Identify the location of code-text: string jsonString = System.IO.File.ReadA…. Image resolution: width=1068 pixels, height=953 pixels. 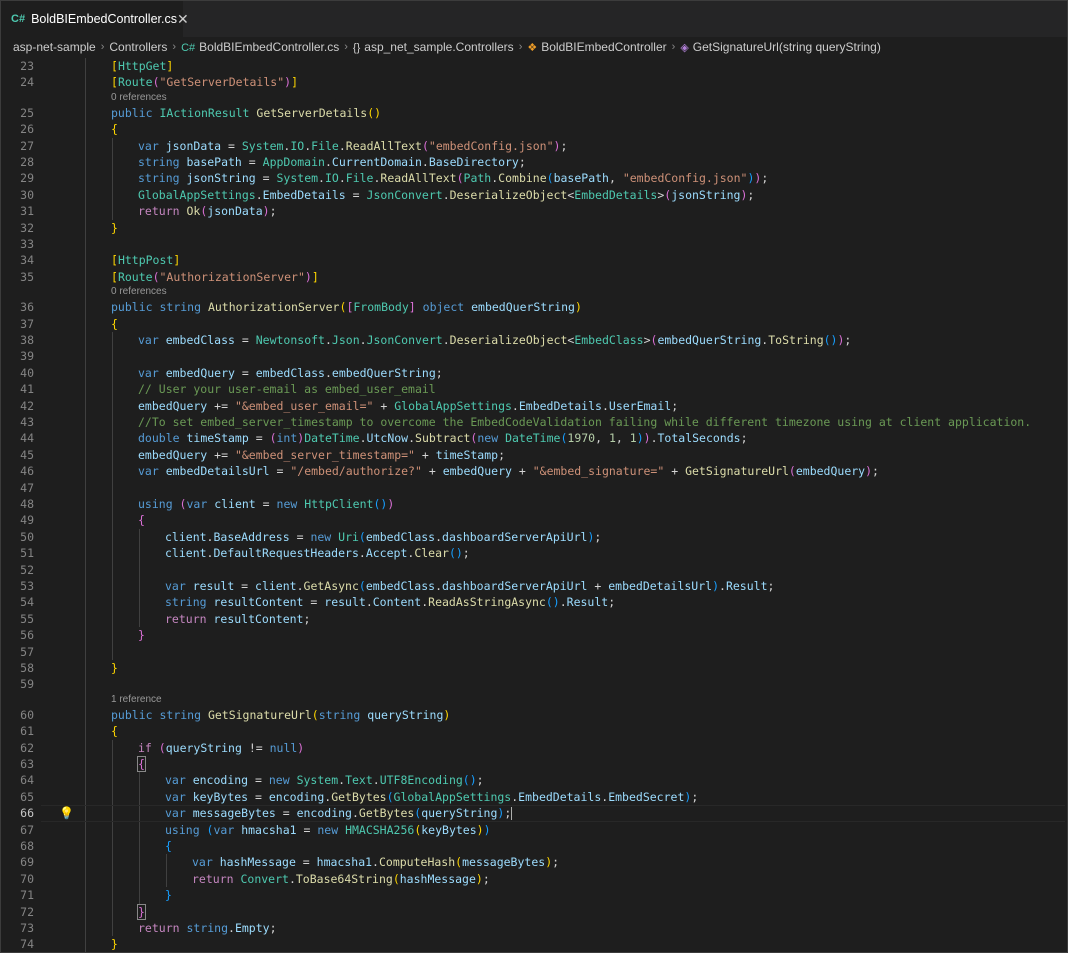
(453, 178).